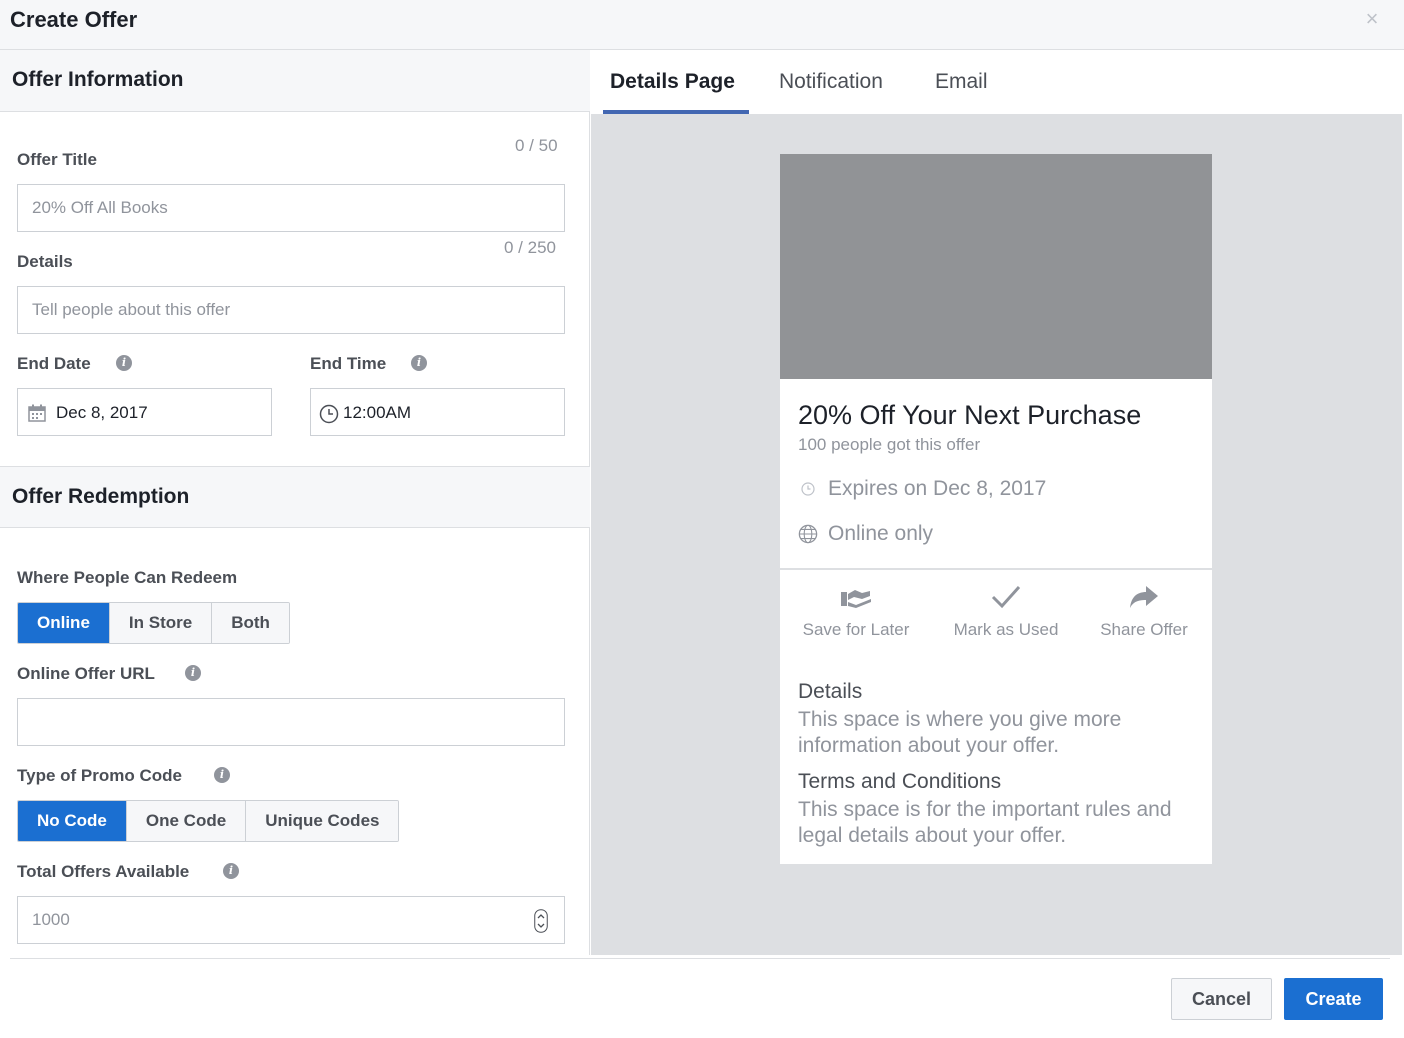 The width and height of the screenshot is (1404, 1038). Describe the element at coordinates (51, 919) in the screenshot. I see `total-offers-placeholder: 1000` at that location.